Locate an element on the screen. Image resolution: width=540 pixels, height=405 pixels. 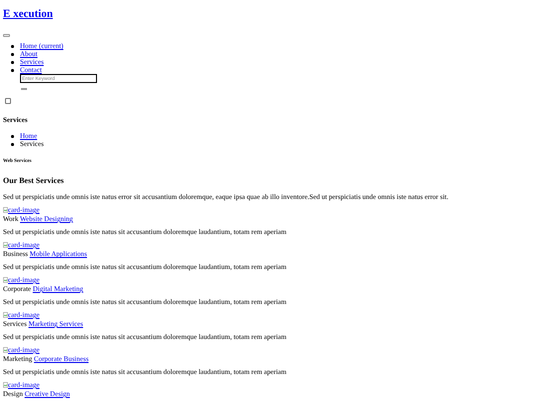
section-title: Our Best Services is located at coordinates (34, 181).